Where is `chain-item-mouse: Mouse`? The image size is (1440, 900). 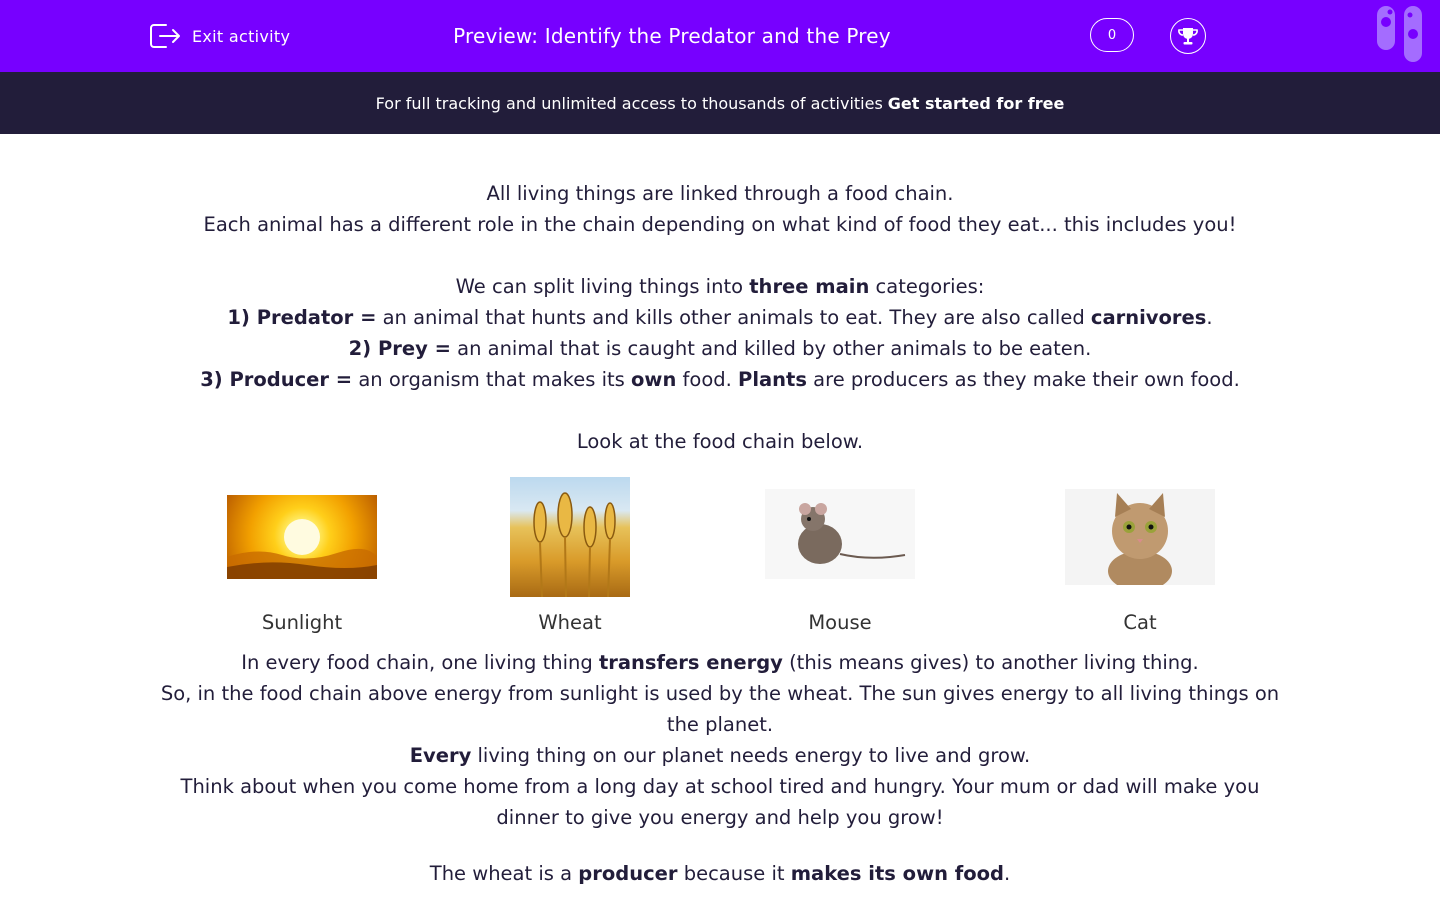 chain-item-mouse: Mouse is located at coordinates (840, 555).